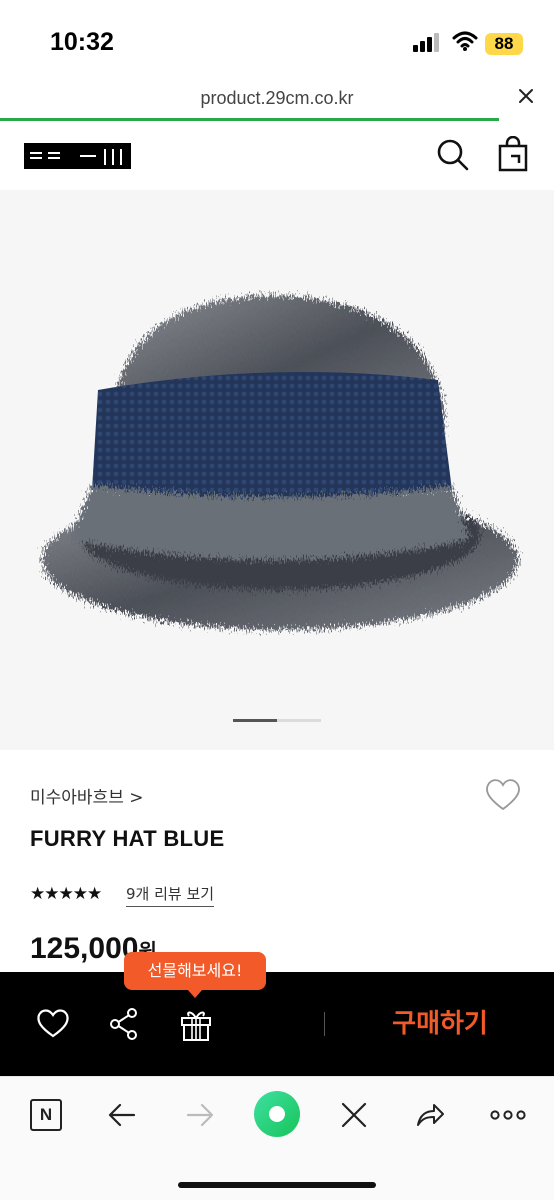  What do you see at coordinates (255, 720) in the screenshot?
I see `image-pager-active` at bounding box center [255, 720].